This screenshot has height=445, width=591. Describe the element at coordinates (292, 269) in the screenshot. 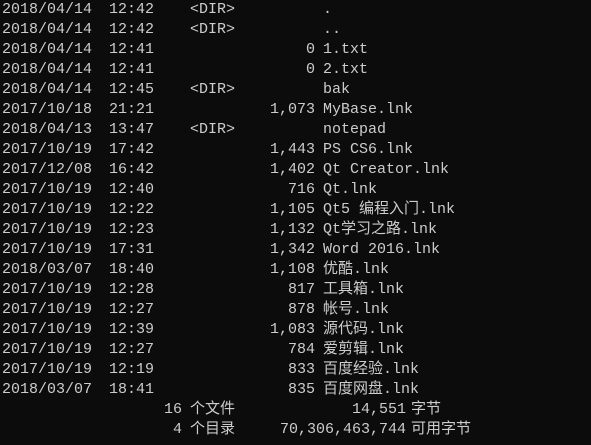

I see `entry-size: 1,108` at that location.